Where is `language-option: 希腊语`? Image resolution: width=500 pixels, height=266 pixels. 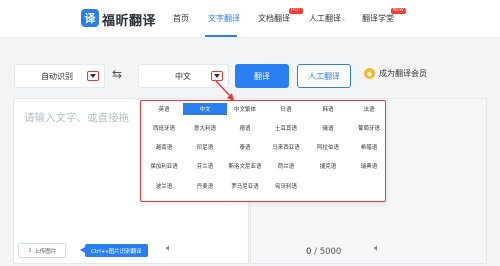 language-option: 希腊语 is located at coordinates (369, 147).